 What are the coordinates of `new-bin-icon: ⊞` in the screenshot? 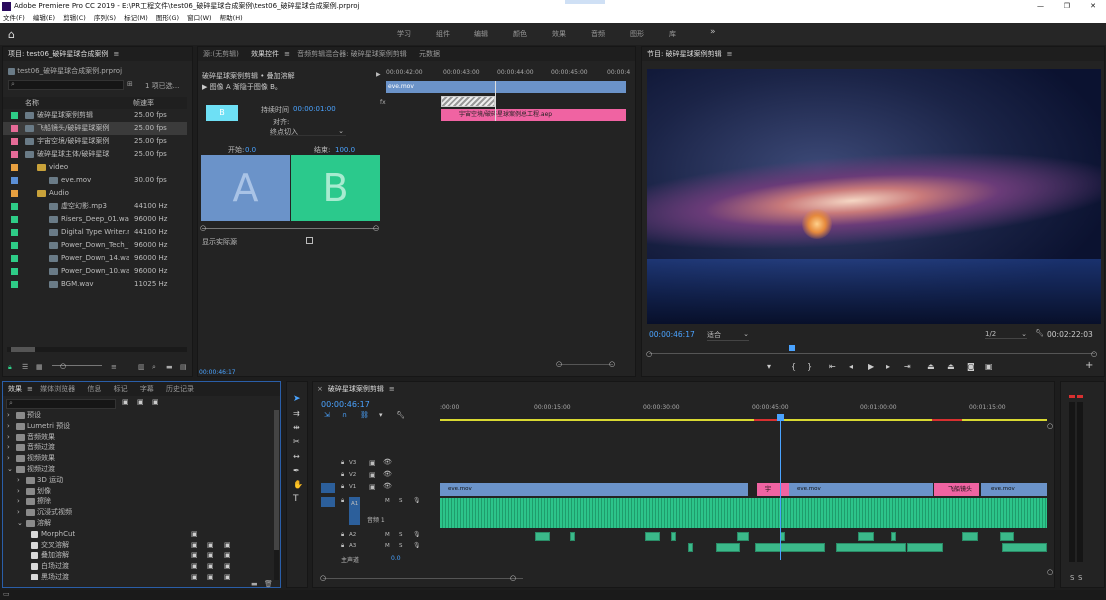 It's located at (130, 84).